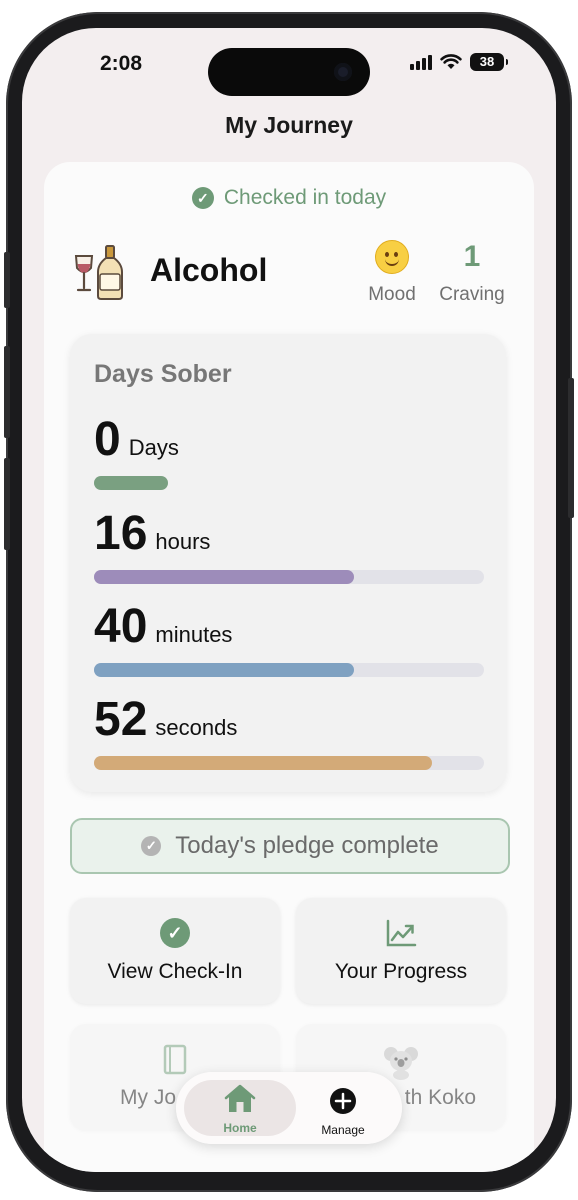 This screenshot has width=578, height=1200. What do you see at coordinates (392, 294) in the screenshot?
I see `mood-label: Mood` at bounding box center [392, 294].